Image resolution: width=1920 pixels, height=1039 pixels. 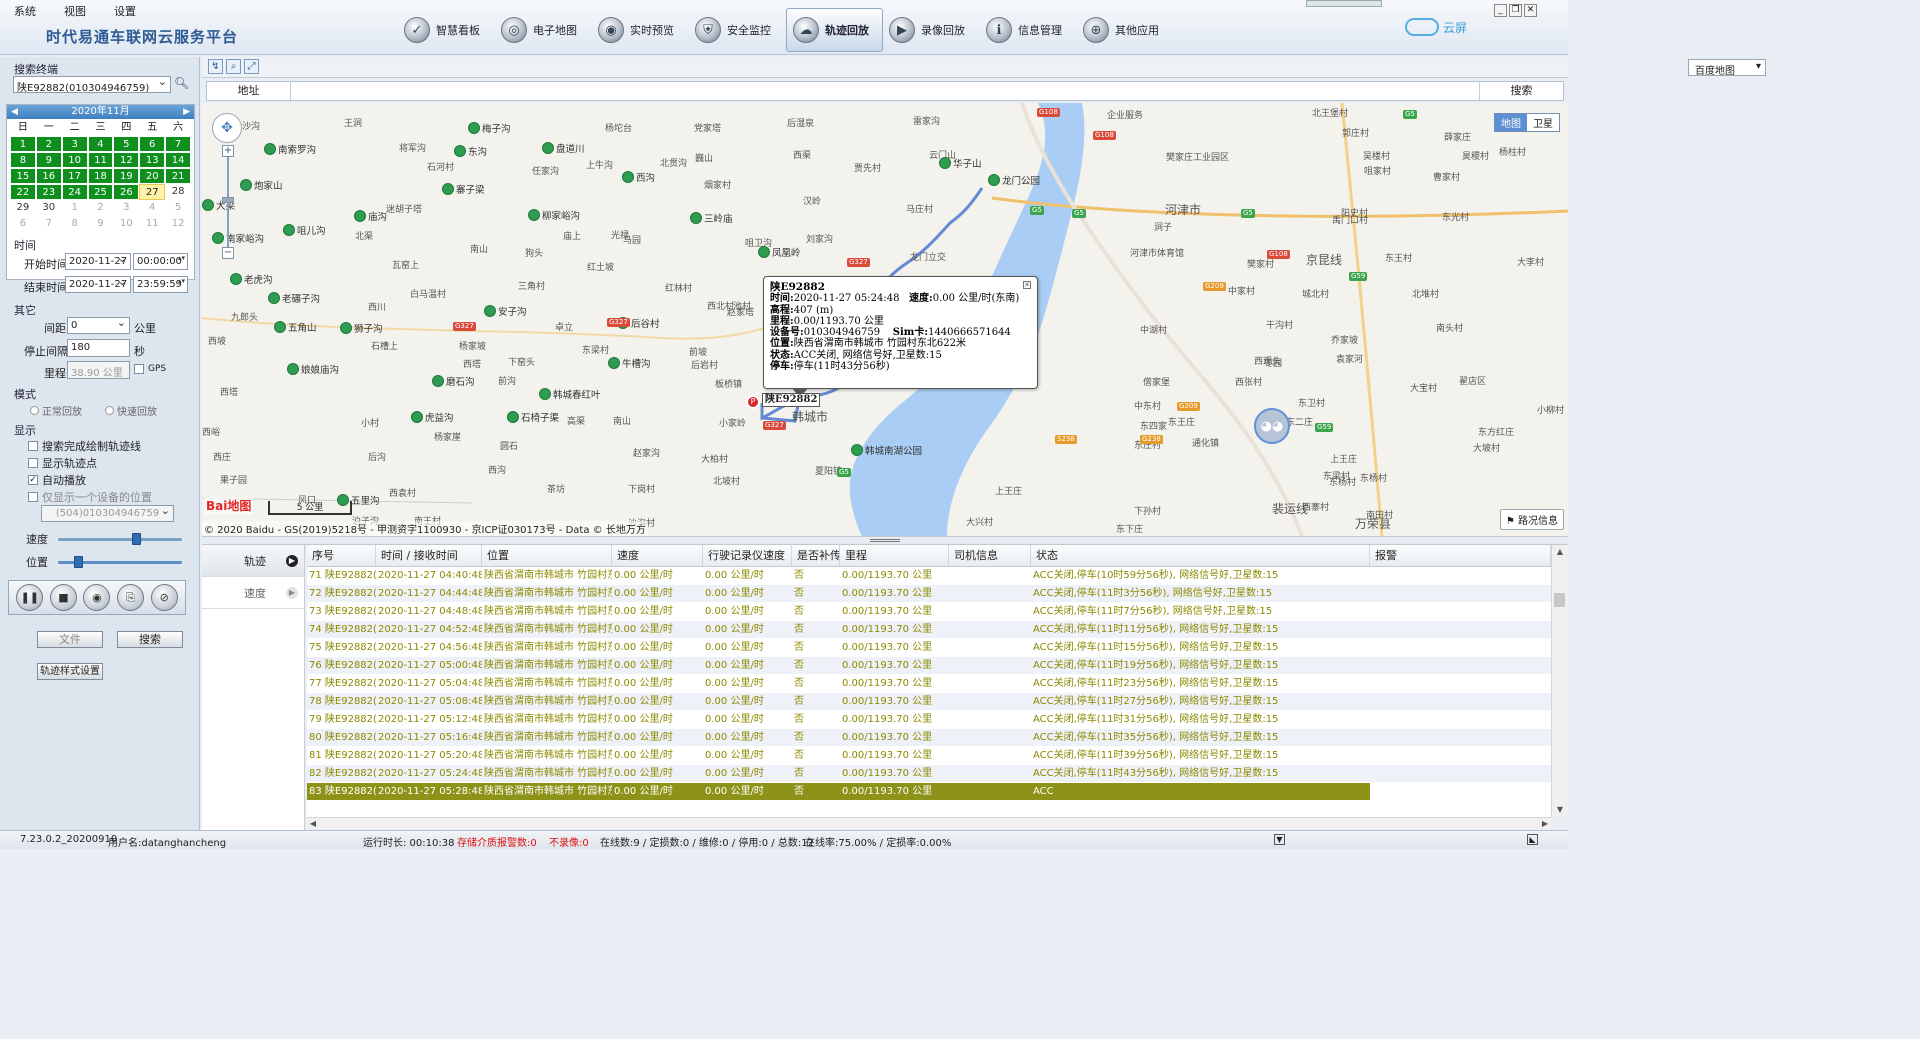 What do you see at coordinates (14, 112) in the screenshot?
I see `prev-month-icon: ◀` at bounding box center [14, 112].